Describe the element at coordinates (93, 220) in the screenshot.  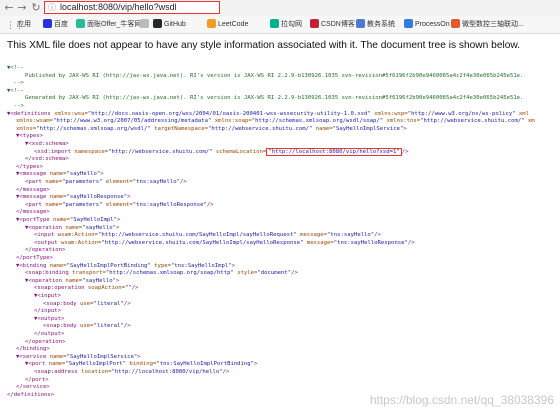
I see `xml-value: "SayHelloImpl"` at that location.